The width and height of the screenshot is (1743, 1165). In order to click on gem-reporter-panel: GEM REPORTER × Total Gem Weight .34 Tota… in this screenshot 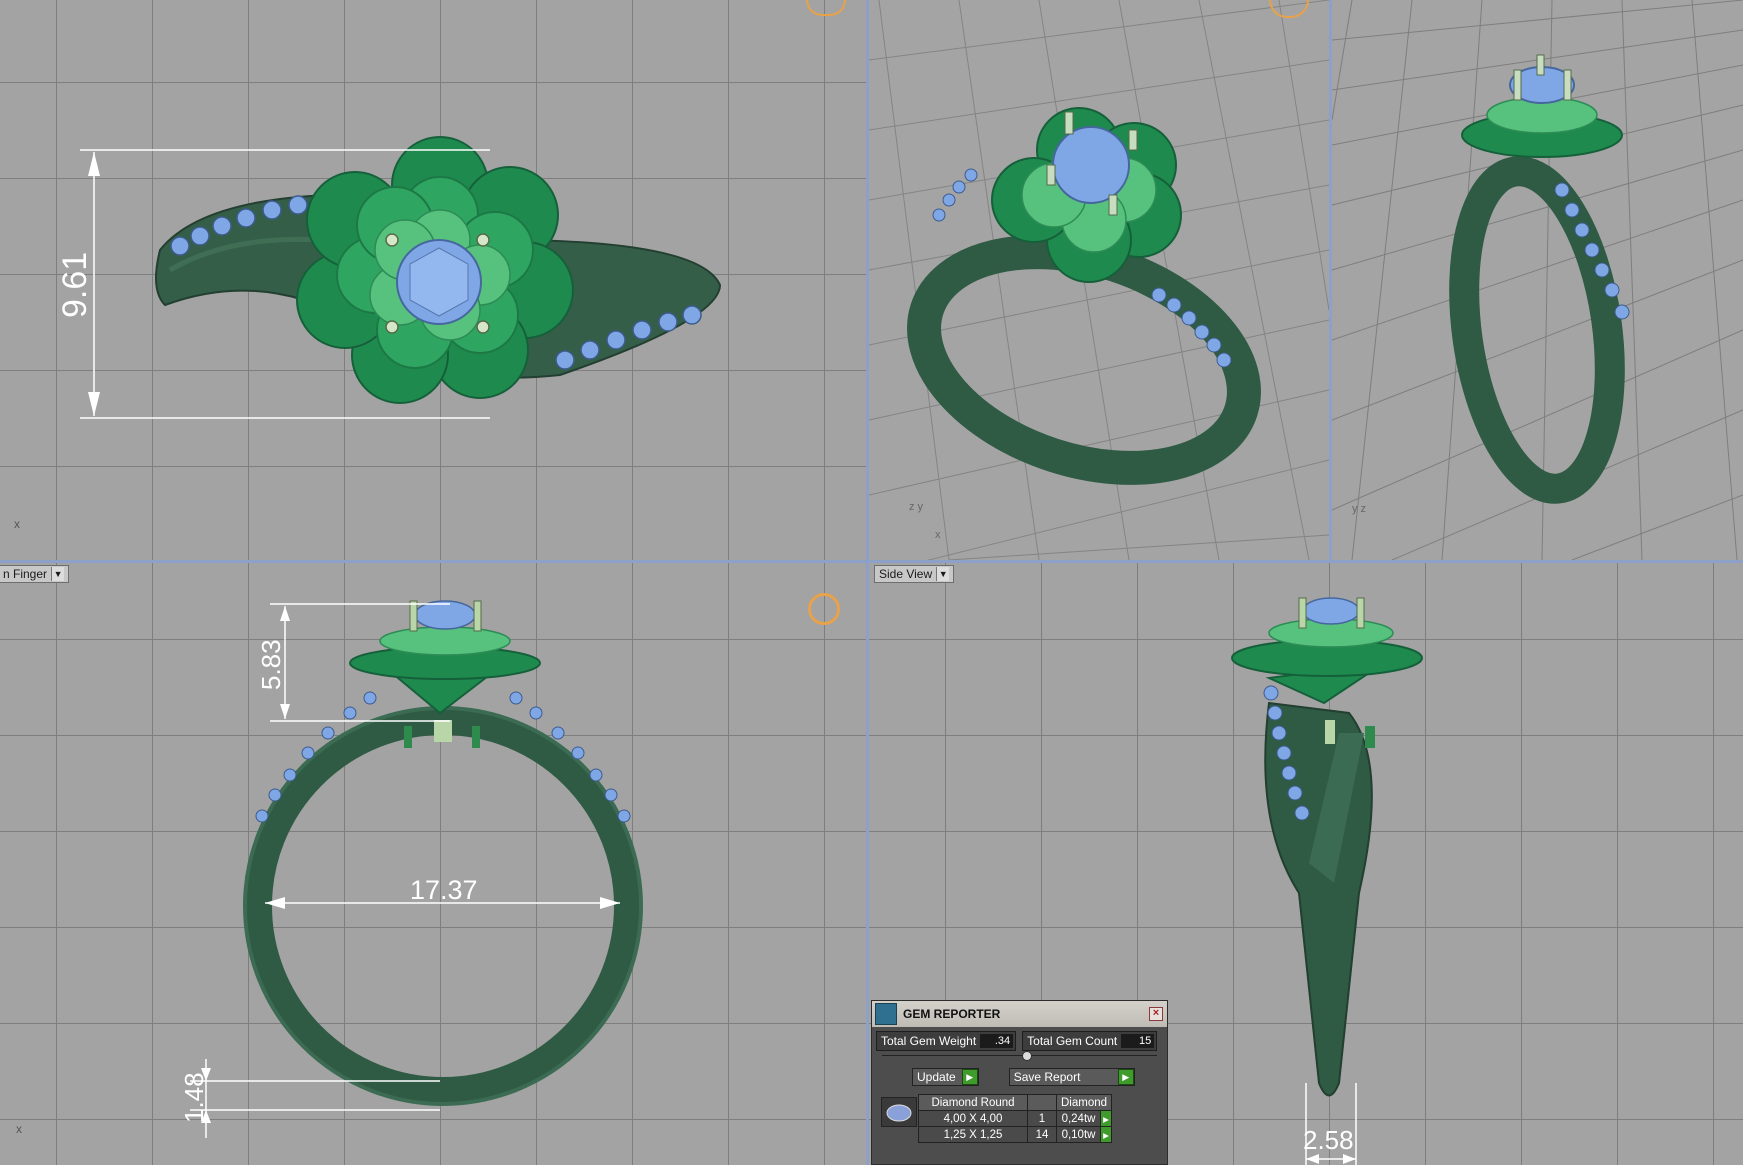, I will do `click(1019, 1082)`.